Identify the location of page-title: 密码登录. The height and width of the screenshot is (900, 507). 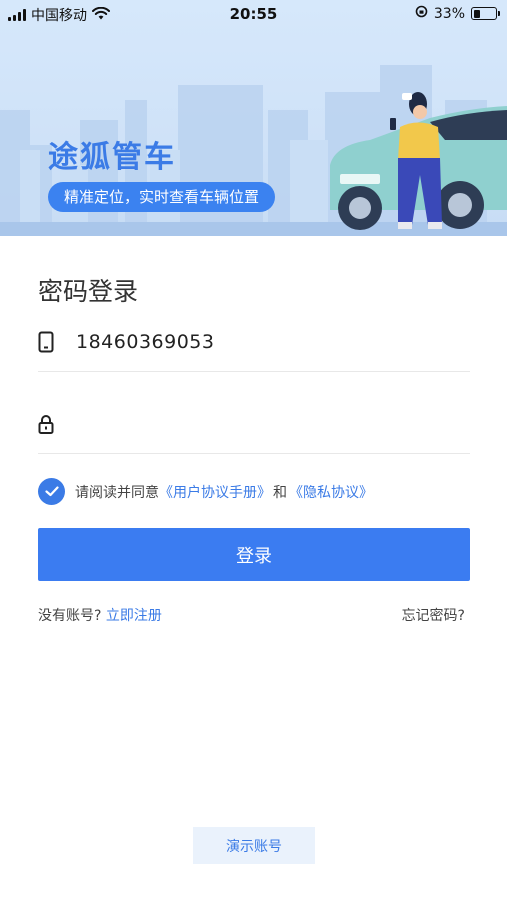
(88, 291).